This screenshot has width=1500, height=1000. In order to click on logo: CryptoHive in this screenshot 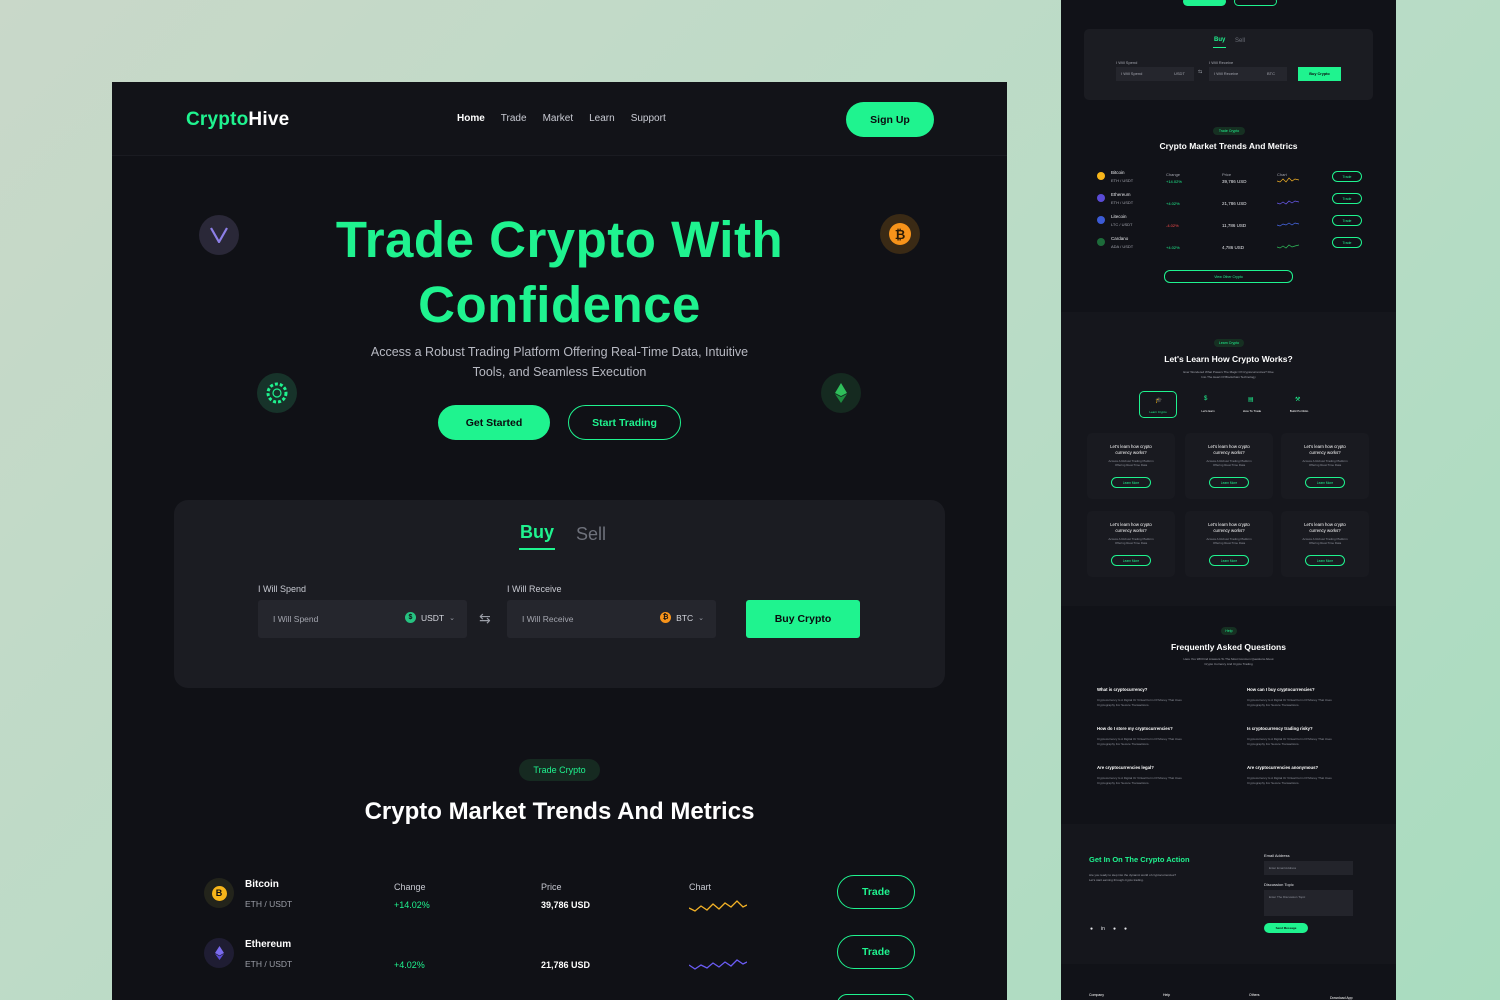, I will do `click(237, 120)`.